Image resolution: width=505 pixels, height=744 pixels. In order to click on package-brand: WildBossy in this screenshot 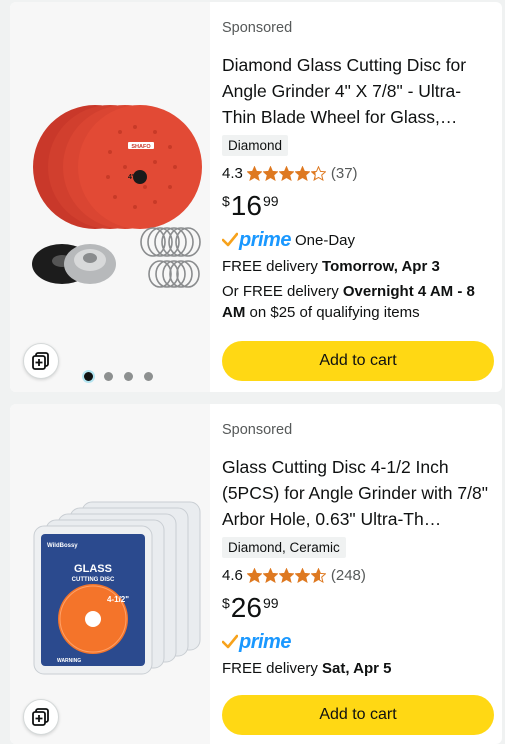, I will do `click(62, 546)`.